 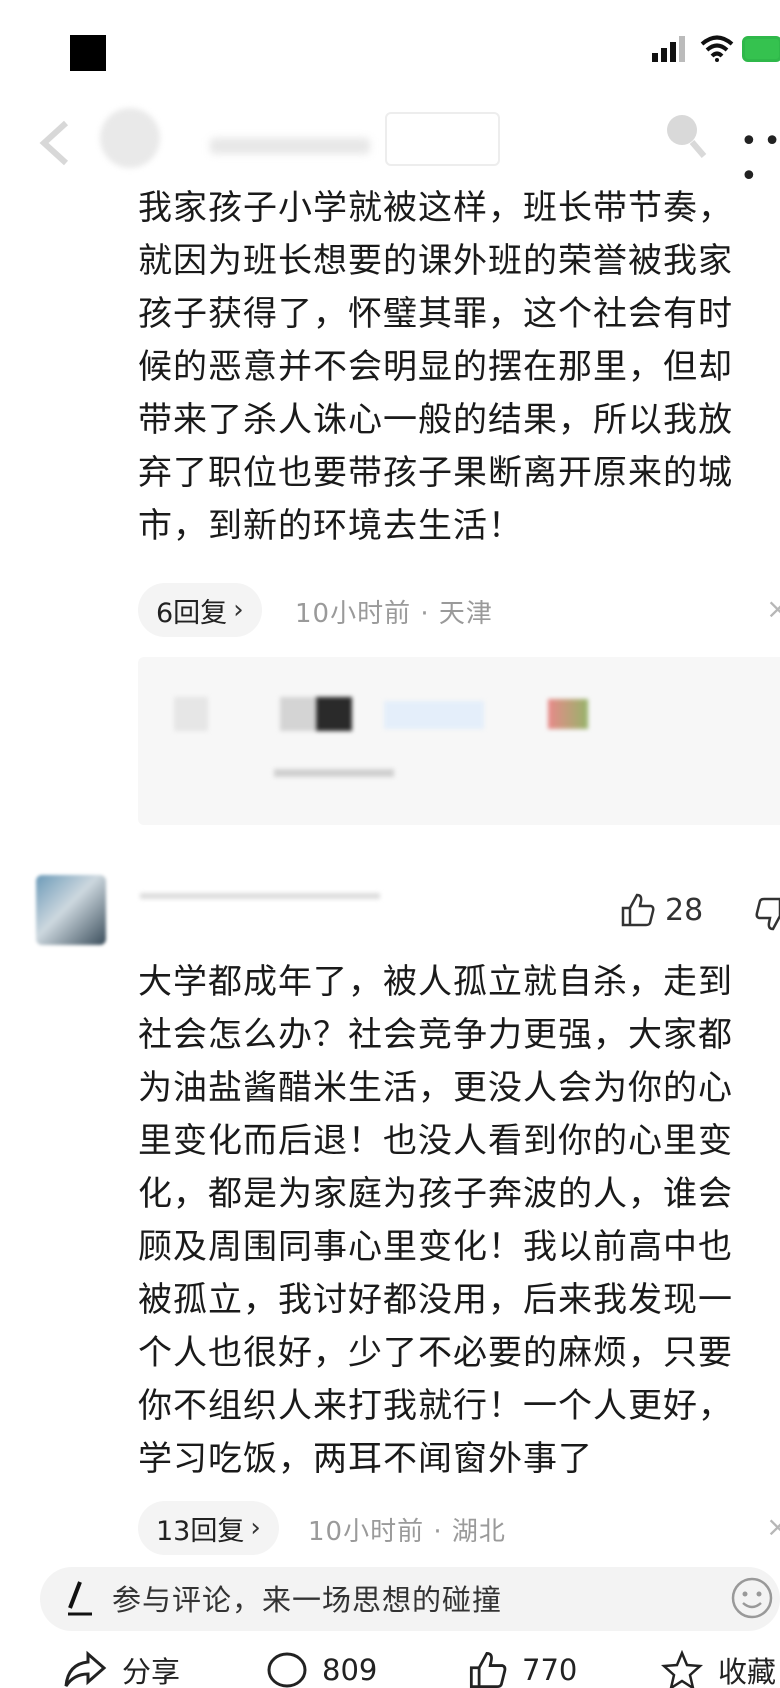 What do you see at coordinates (668, 49) in the screenshot?
I see `signal-icon` at bounding box center [668, 49].